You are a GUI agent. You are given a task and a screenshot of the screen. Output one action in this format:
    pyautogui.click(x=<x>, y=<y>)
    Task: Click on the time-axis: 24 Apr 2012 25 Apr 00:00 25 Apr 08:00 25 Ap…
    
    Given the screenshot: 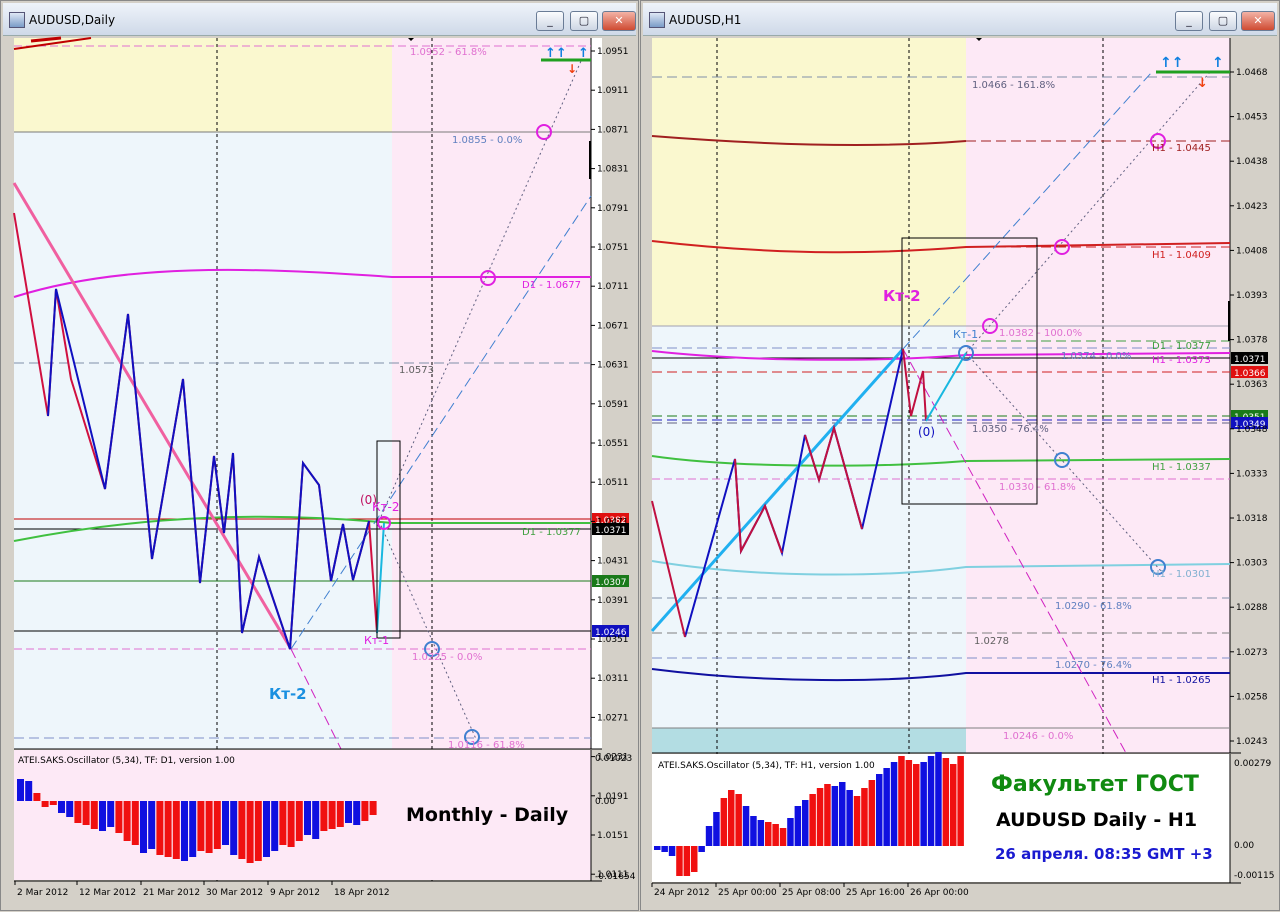 What is the action you would take?
    pyautogui.click(x=810, y=890)
    